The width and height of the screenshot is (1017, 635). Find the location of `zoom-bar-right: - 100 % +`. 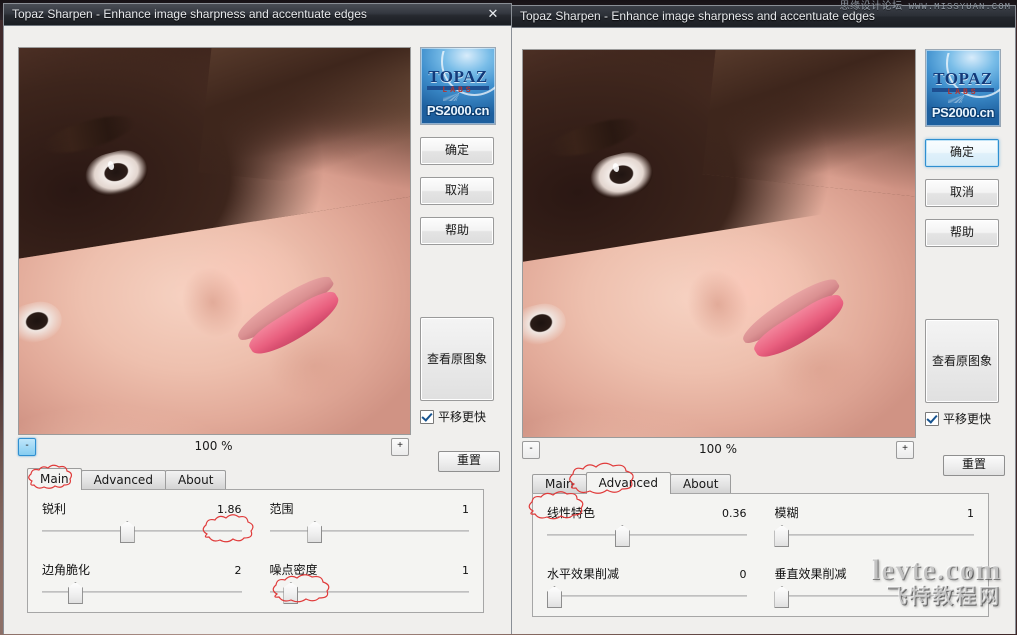

zoom-bar-right: - 100 % + is located at coordinates (718, 451).